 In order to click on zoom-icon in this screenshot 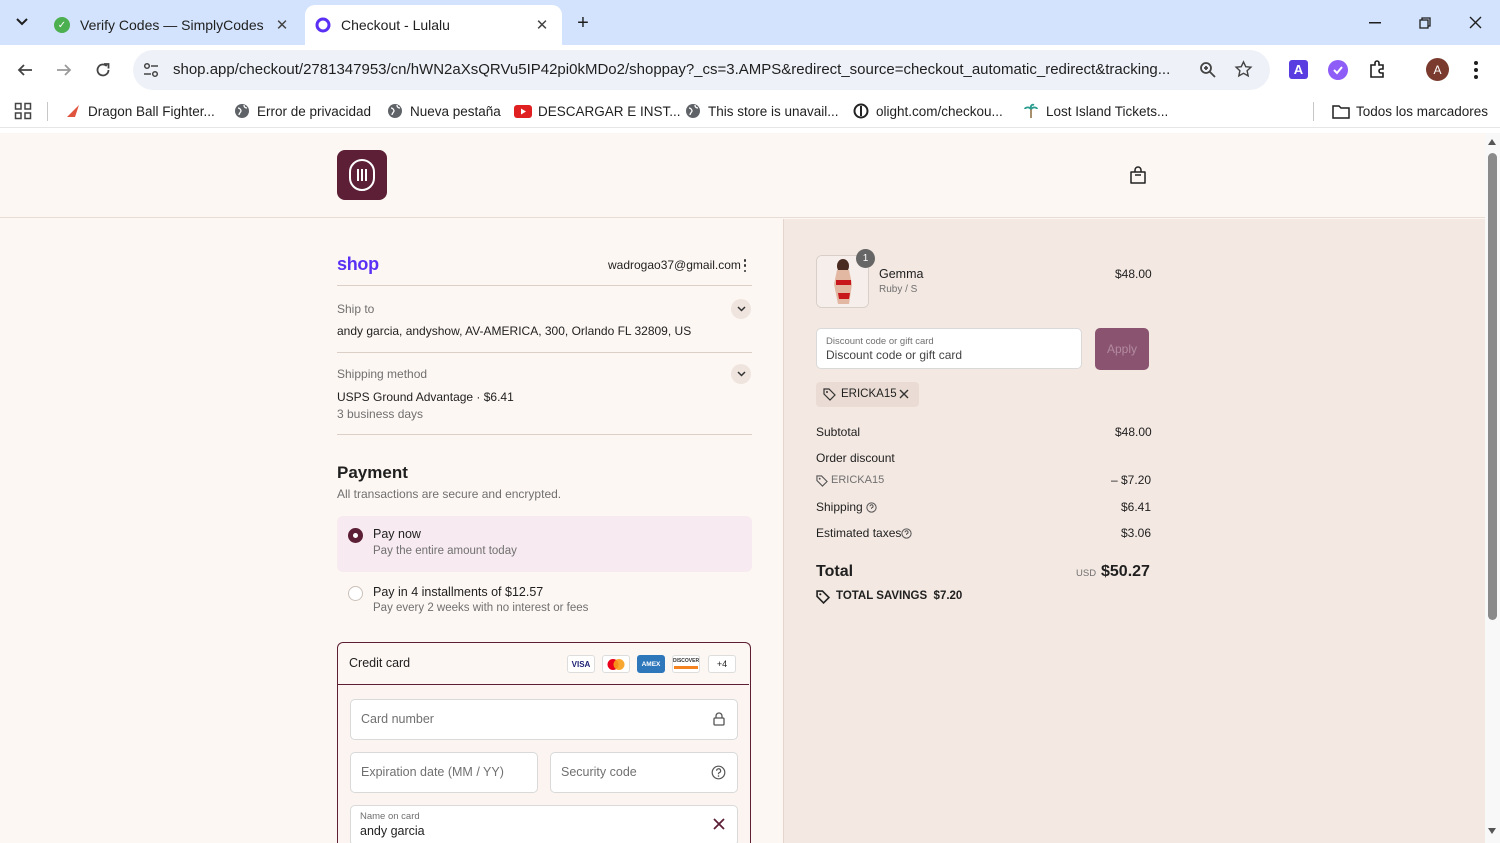, I will do `click(1208, 70)`.